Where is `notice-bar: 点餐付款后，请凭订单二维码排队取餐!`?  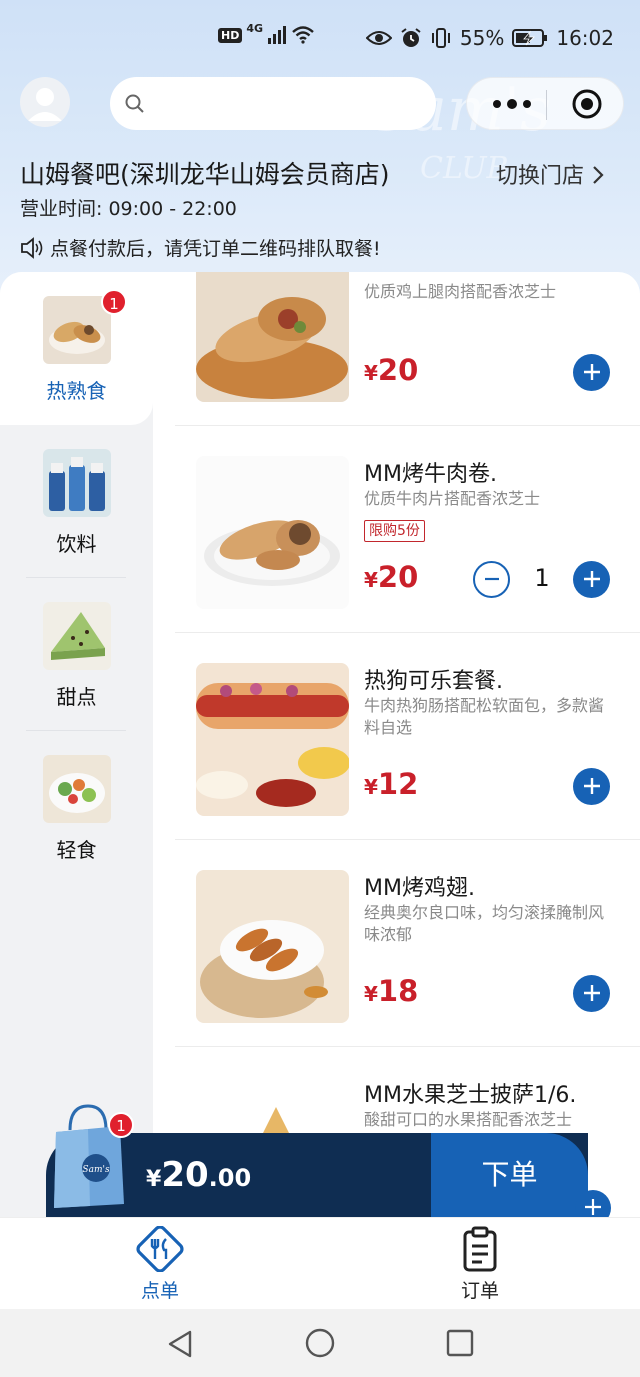
notice-bar: 点餐付款后，请凭订单二维码排队取餐! is located at coordinates (200, 247).